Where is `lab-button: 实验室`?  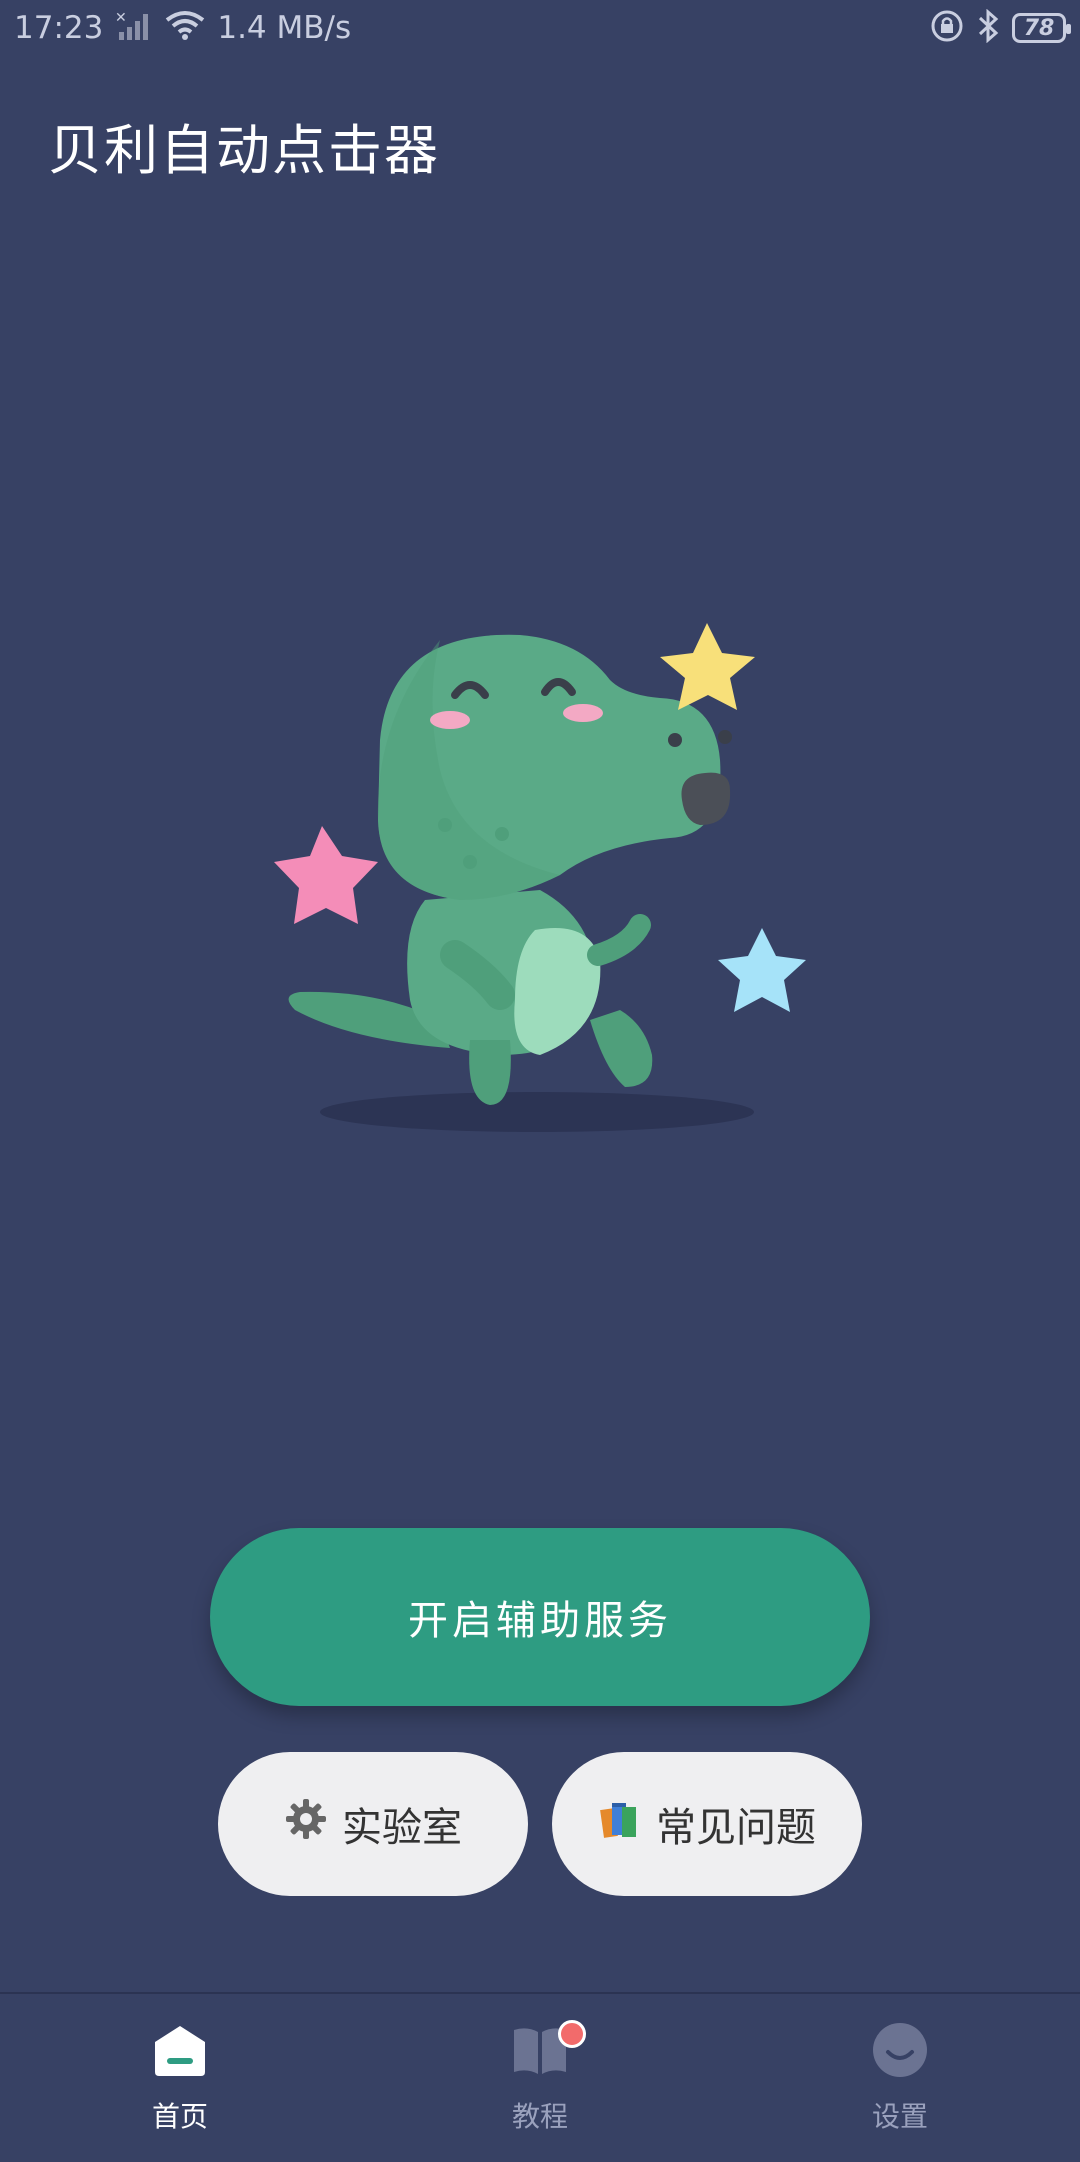
lab-button: 实验室 is located at coordinates (373, 1824).